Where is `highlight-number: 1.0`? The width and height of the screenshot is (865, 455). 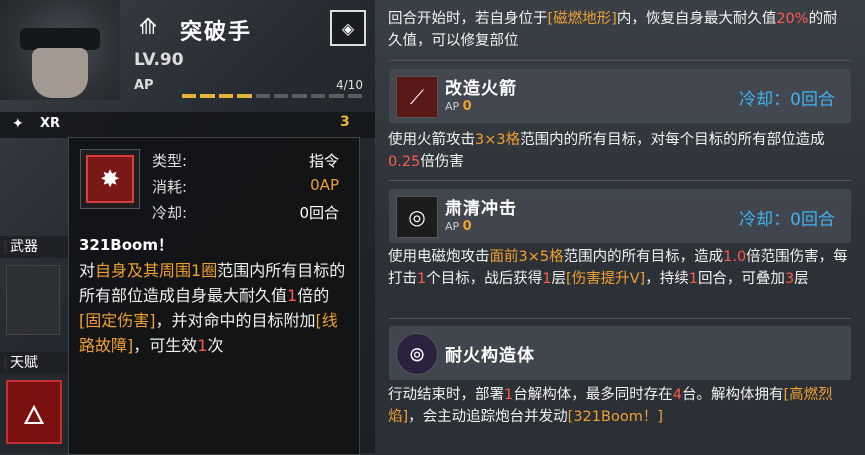
highlight-number: 1.0 is located at coordinates (735, 257).